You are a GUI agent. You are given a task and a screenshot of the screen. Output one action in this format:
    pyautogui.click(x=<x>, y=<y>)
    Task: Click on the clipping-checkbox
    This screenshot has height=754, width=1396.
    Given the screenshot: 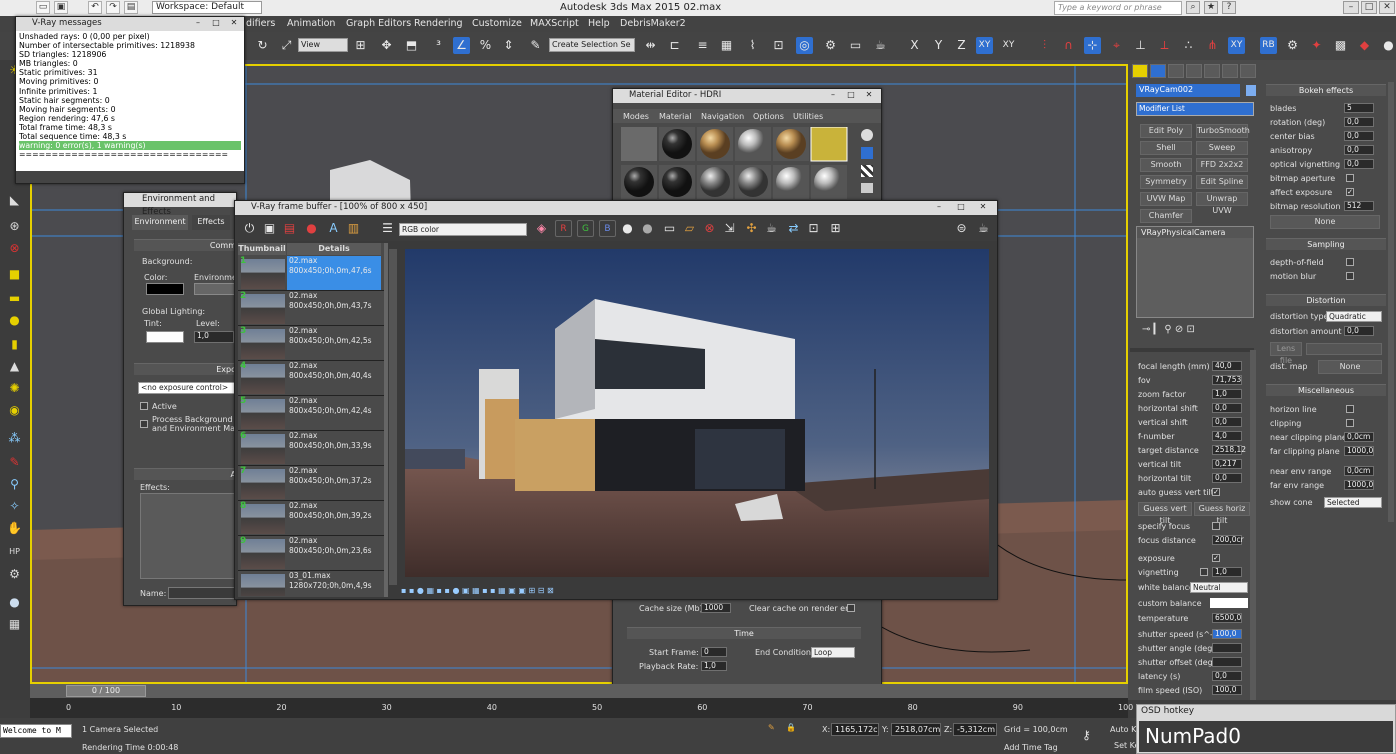 What is the action you would take?
    pyautogui.click(x=1350, y=423)
    